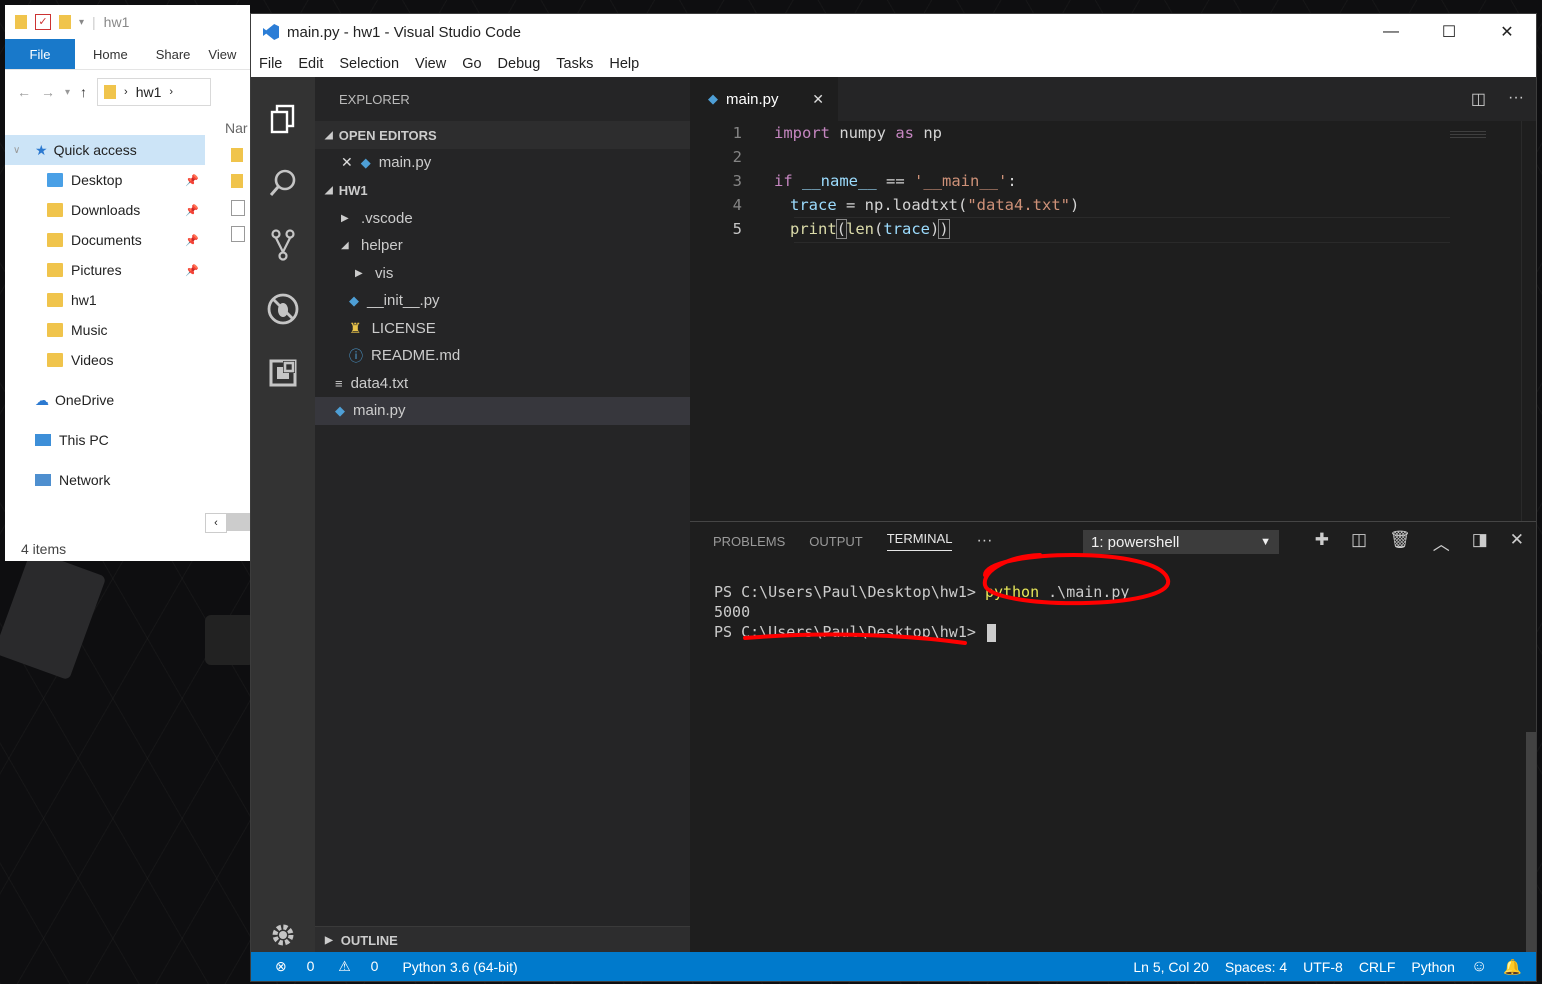 The image size is (1542, 984). I want to click on tab-output: OUTPUT, so click(835, 541).